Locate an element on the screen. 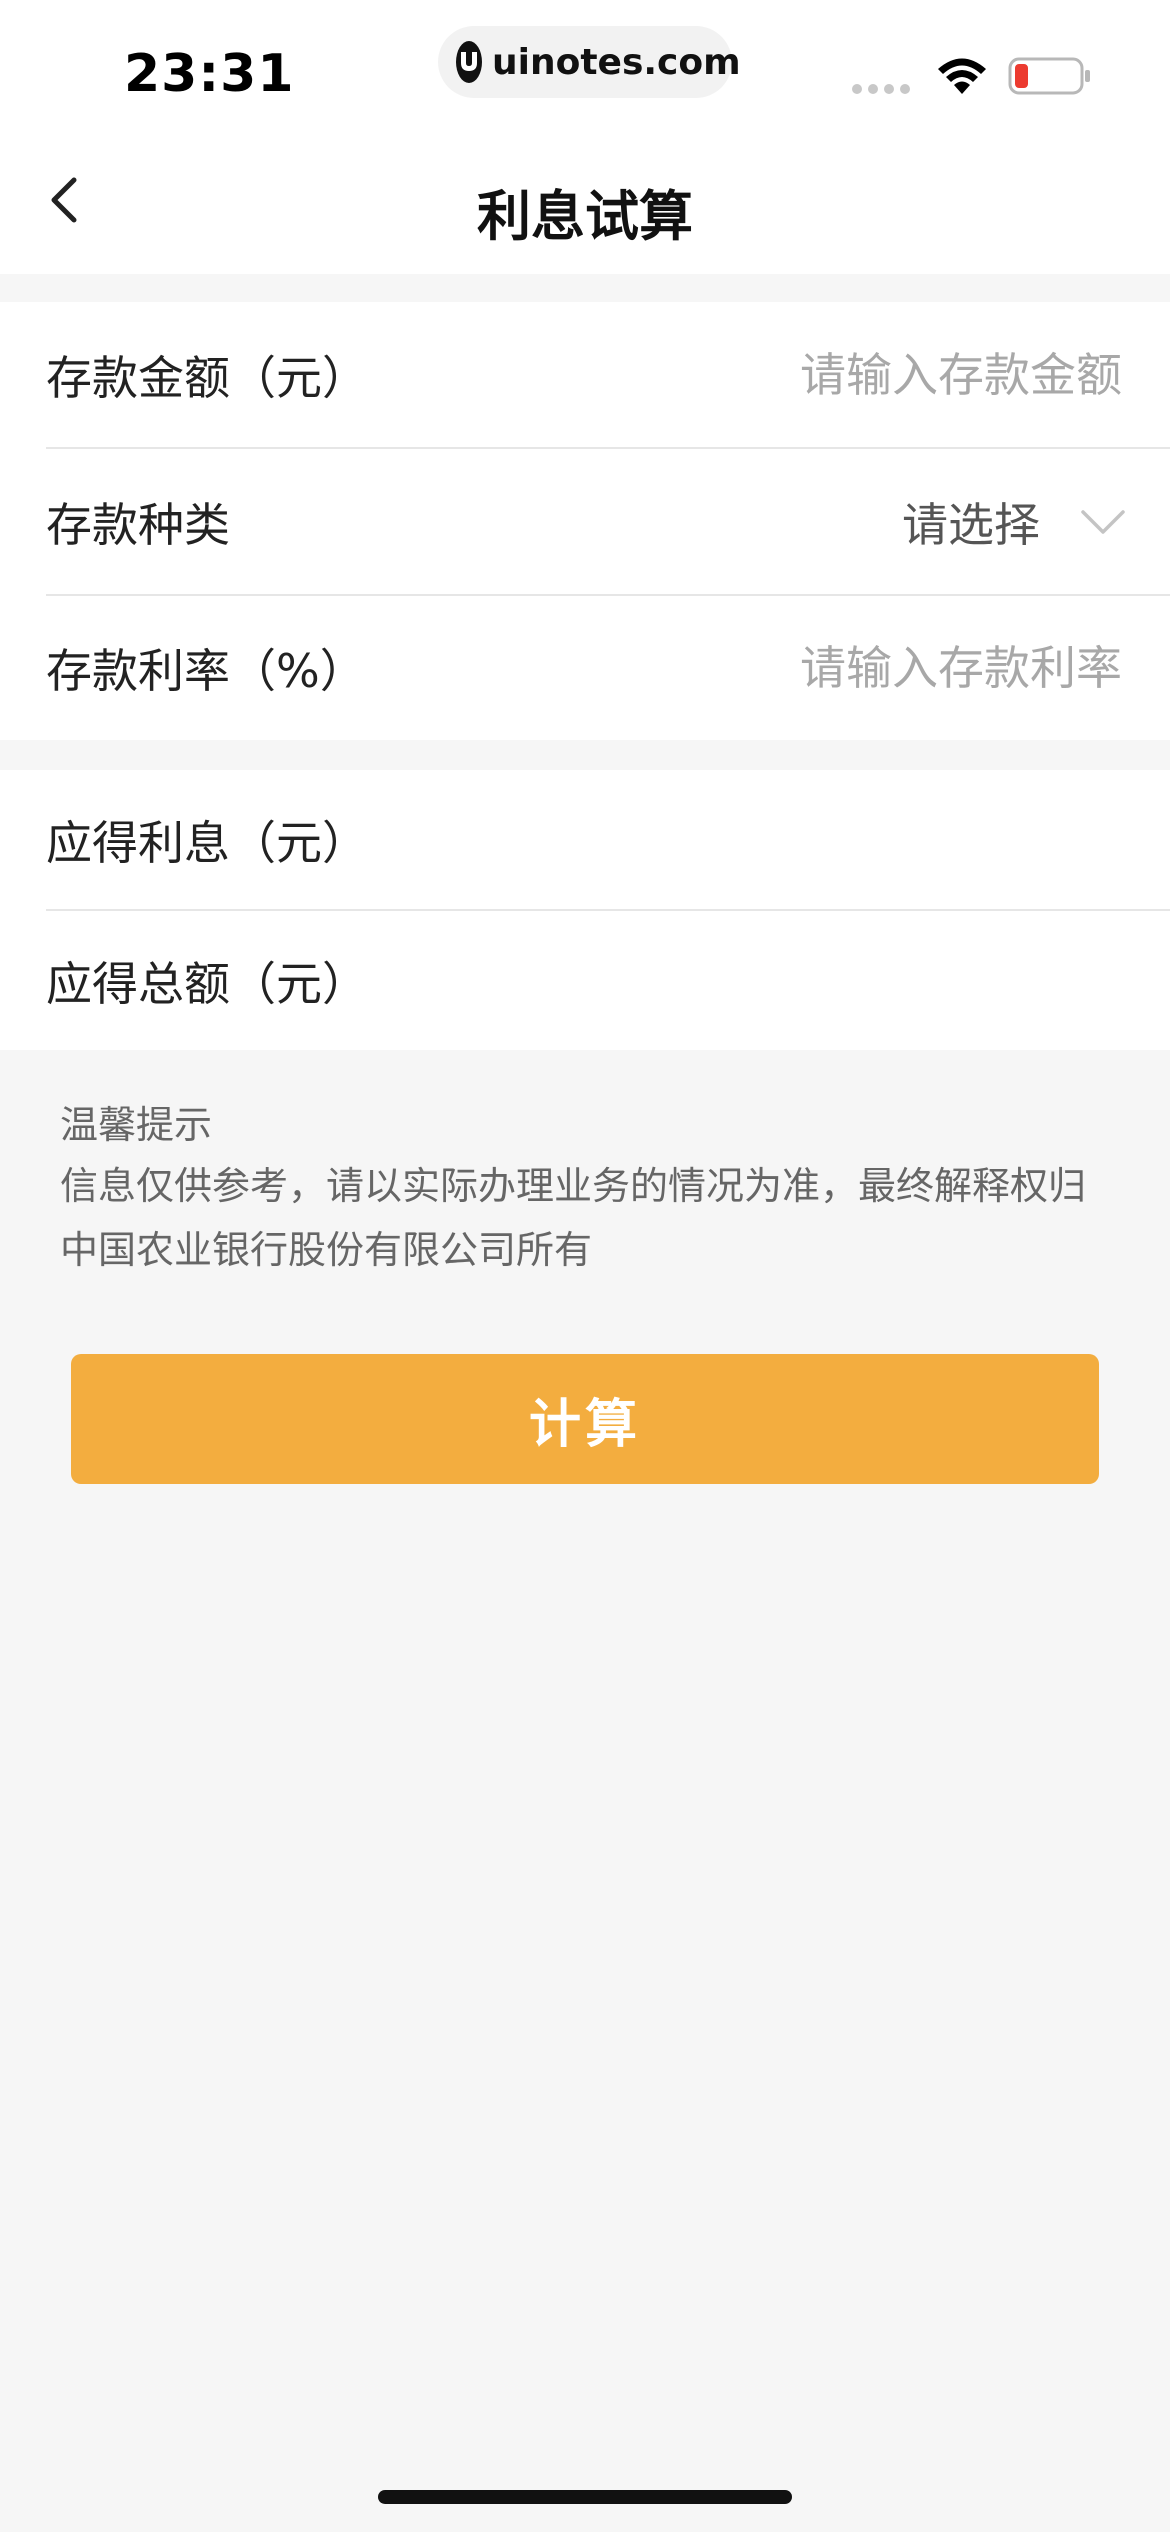 The width and height of the screenshot is (1170, 2532). url-text: uinotes.com is located at coordinates (616, 62).